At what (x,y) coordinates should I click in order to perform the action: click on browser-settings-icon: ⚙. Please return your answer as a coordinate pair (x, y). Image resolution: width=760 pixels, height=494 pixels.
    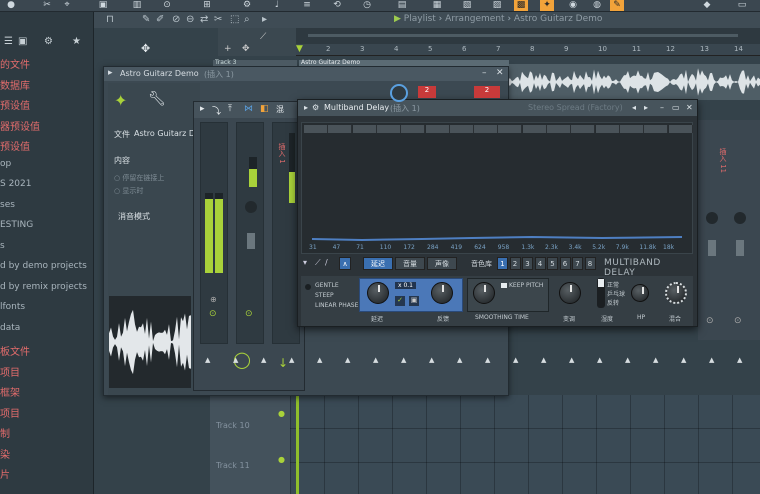
    Looking at the image, I should click on (48, 41).